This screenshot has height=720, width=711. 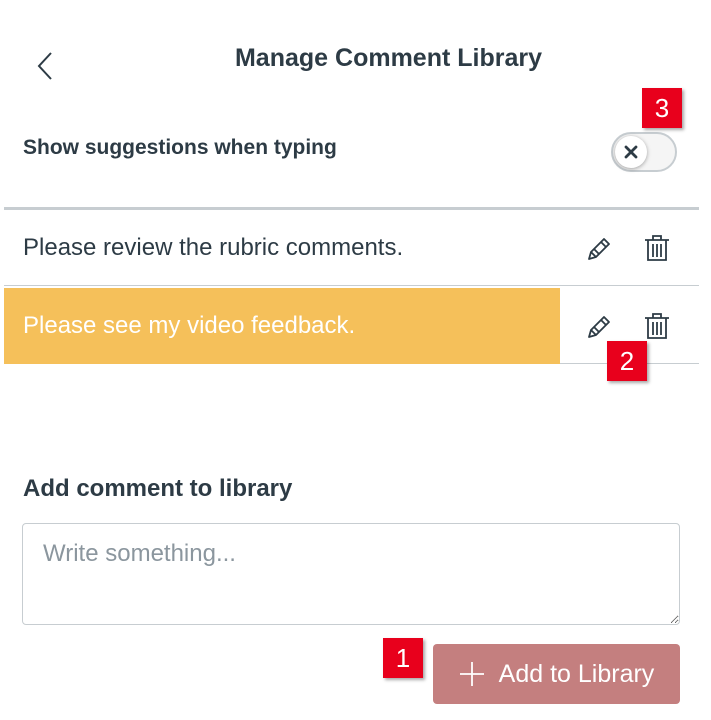 I want to click on comment-input, so click(x=351, y=574).